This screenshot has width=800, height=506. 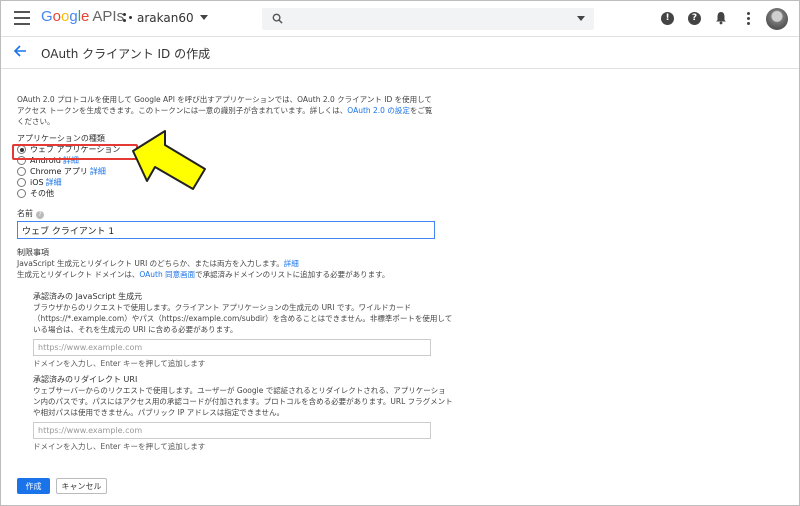 What do you see at coordinates (232, 430) in the screenshot?
I see `redirect-uri-input` at bounding box center [232, 430].